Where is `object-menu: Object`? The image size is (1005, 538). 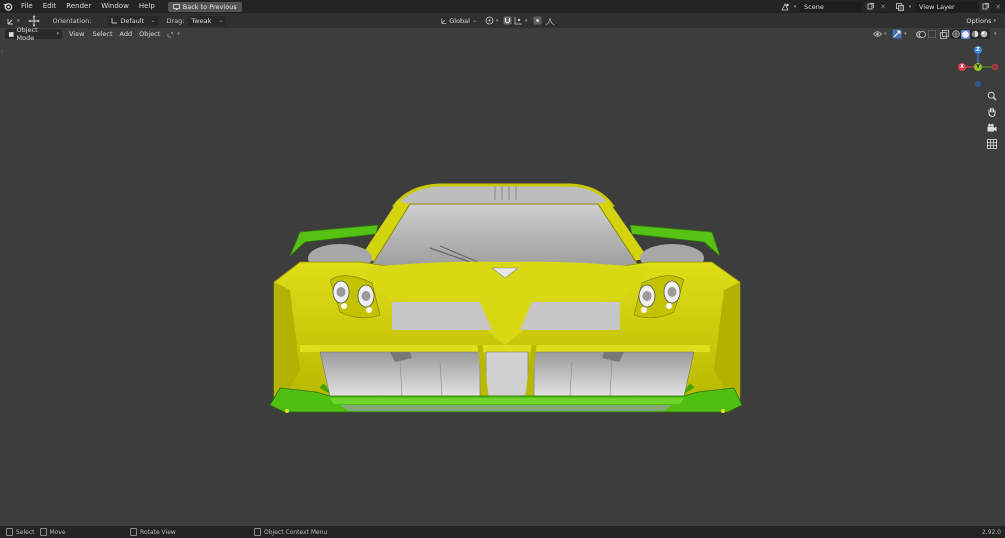 object-menu: Object is located at coordinates (149, 34).